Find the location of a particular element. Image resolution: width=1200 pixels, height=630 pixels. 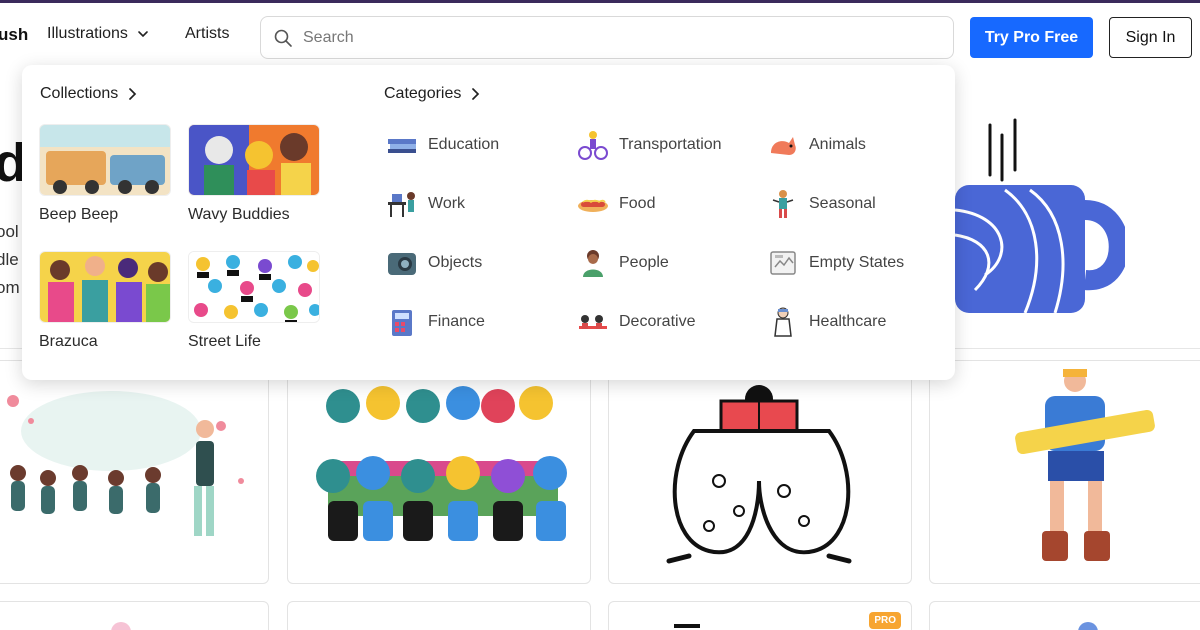

objects-icon is located at coordinates (402, 263).